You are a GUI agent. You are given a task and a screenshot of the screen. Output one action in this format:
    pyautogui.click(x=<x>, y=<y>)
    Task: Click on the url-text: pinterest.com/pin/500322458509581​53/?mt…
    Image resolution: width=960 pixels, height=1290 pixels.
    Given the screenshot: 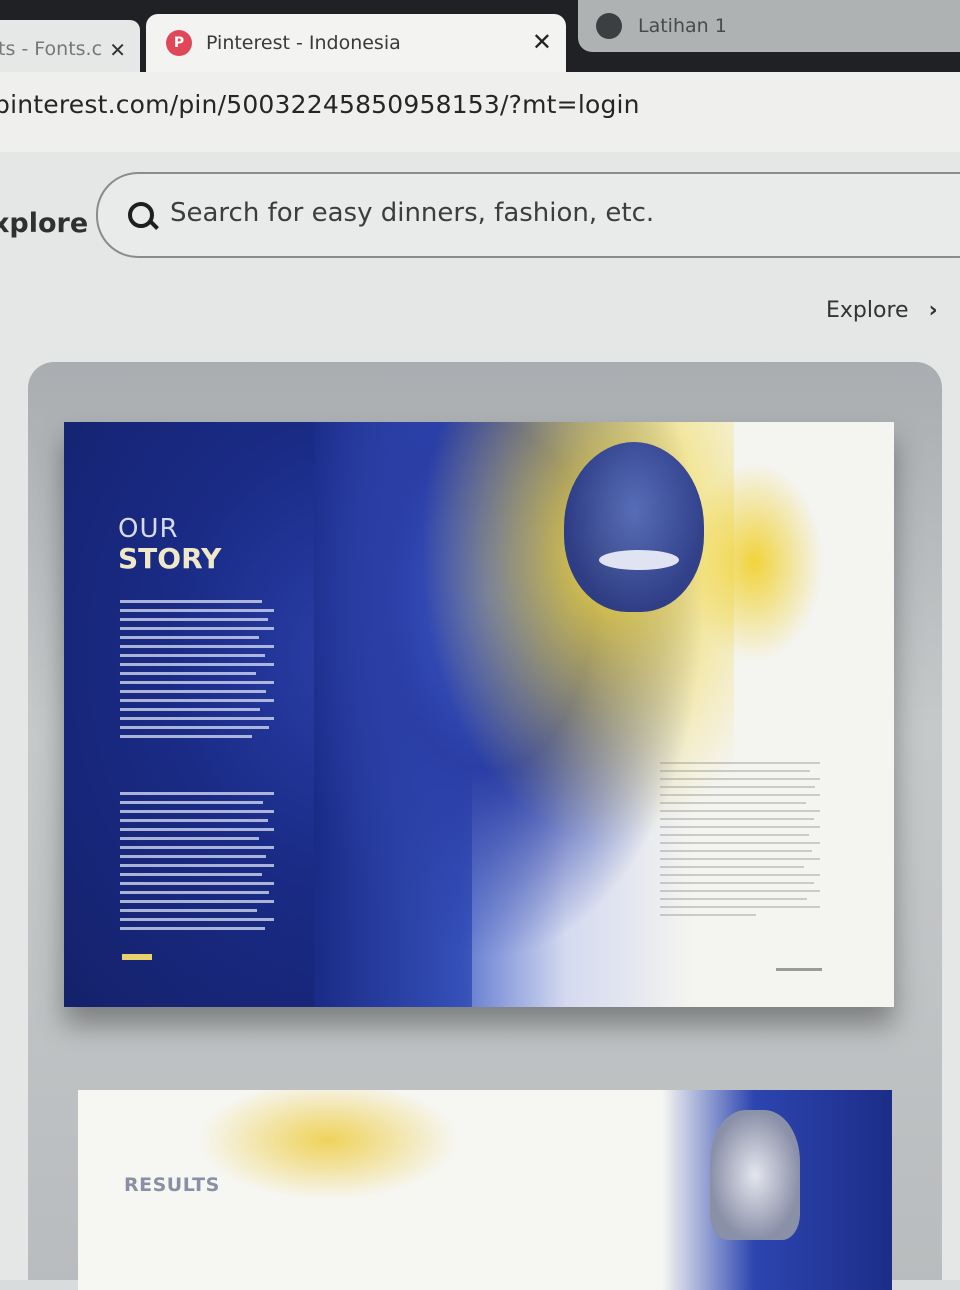 What is the action you would take?
    pyautogui.click(x=320, y=104)
    